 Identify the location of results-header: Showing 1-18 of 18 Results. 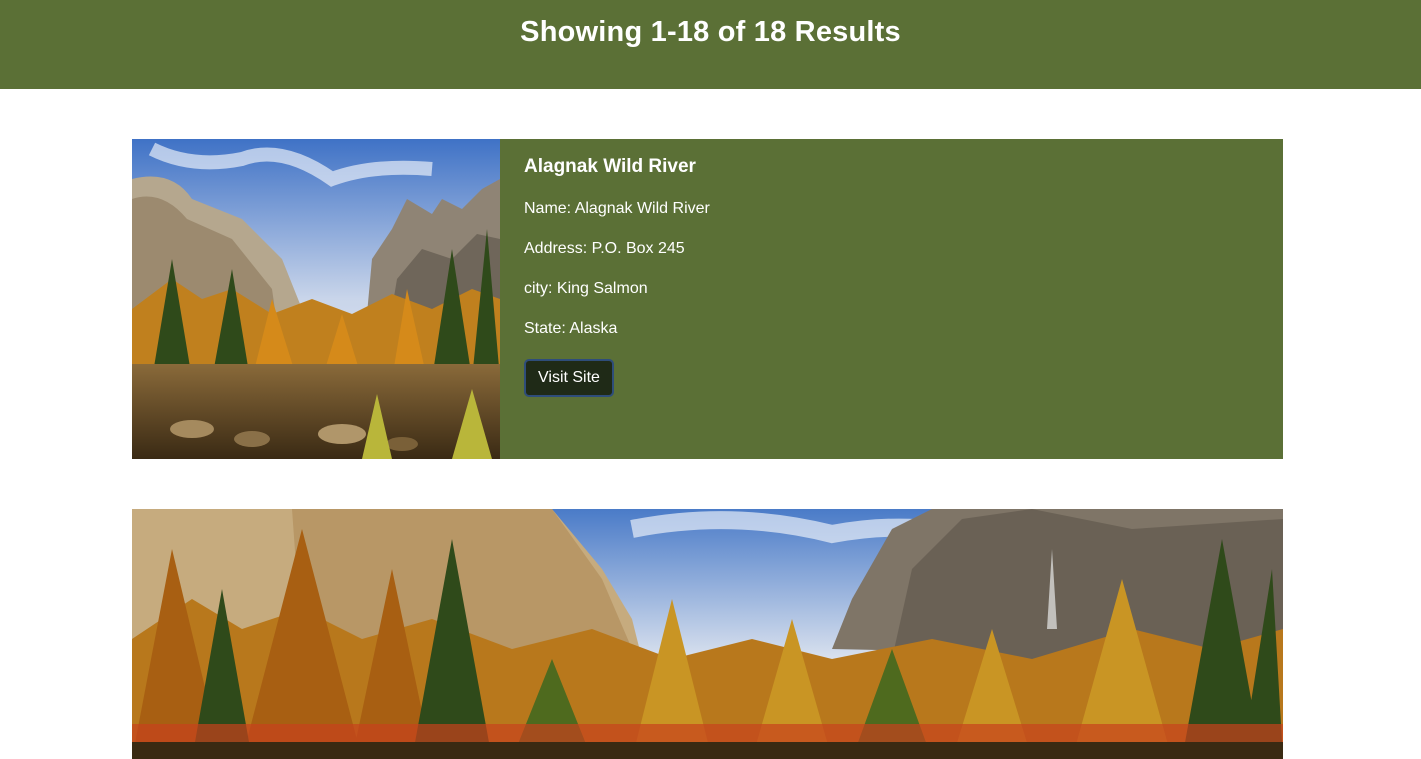
(710, 44).